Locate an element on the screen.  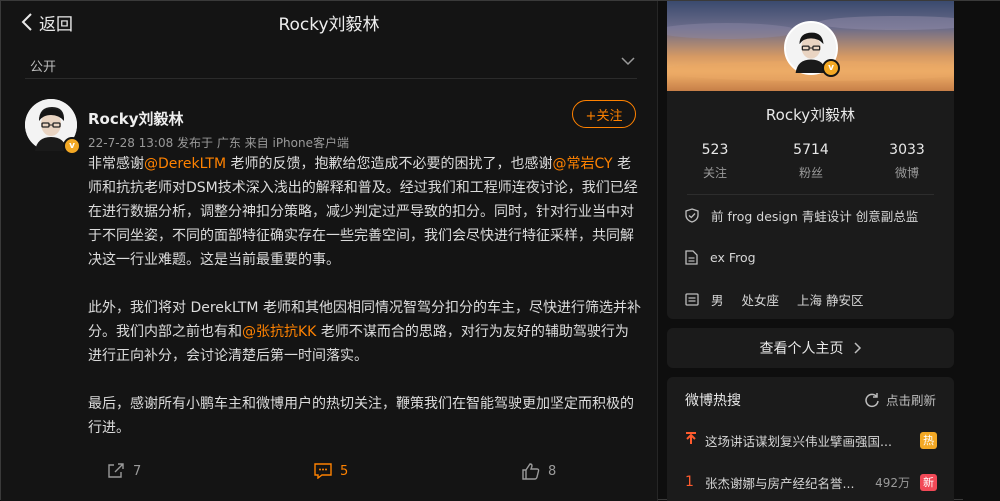
divider is located at coordinates (810, 194).